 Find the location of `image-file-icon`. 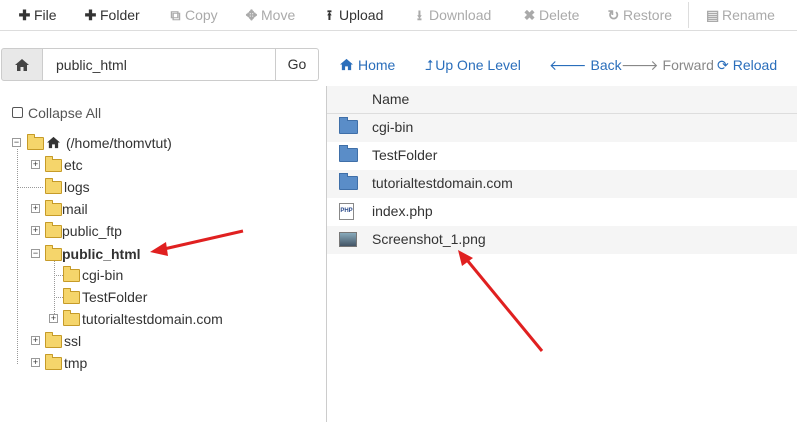

image-file-icon is located at coordinates (348, 239).